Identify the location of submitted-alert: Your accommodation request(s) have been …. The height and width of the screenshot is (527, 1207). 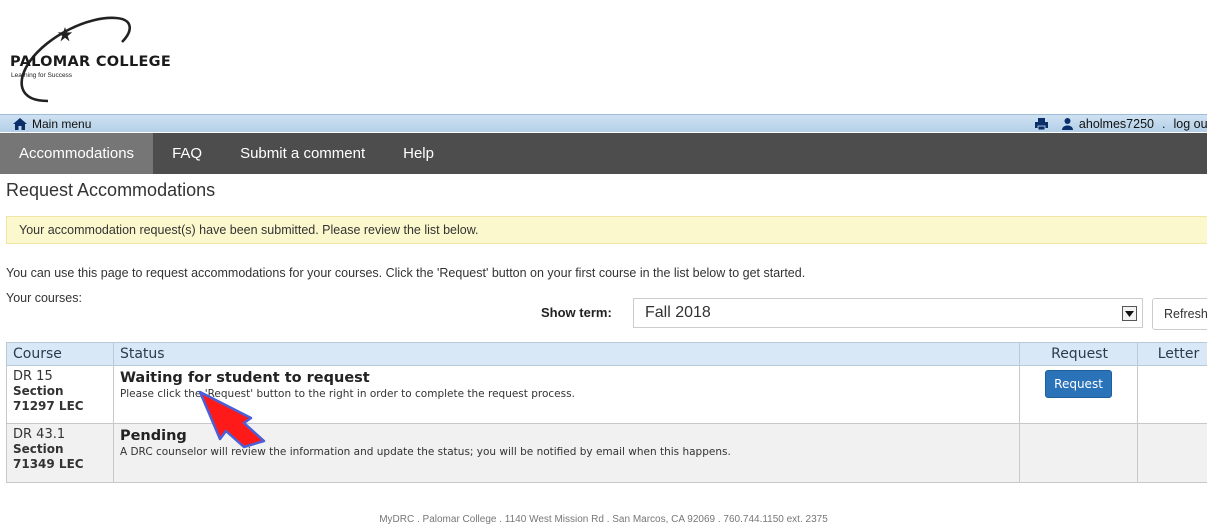
(606, 230).